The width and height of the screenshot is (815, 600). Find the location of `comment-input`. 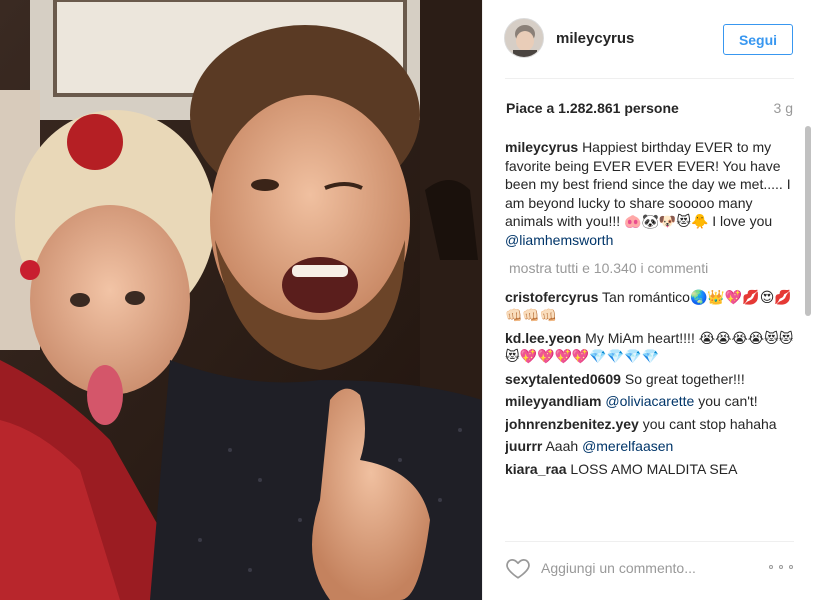

comment-input is located at coordinates (646, 568).